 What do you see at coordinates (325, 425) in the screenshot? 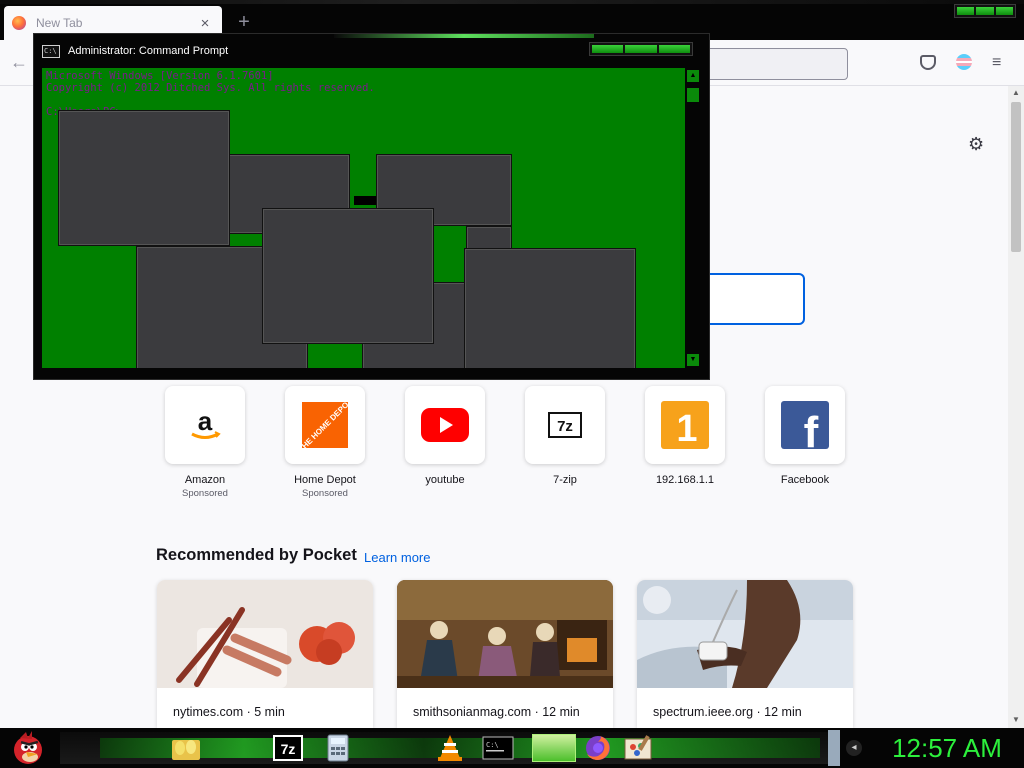
I see `home-depot-logo-icon: THE HOME DEPOT` at bounding box center [325, 425].